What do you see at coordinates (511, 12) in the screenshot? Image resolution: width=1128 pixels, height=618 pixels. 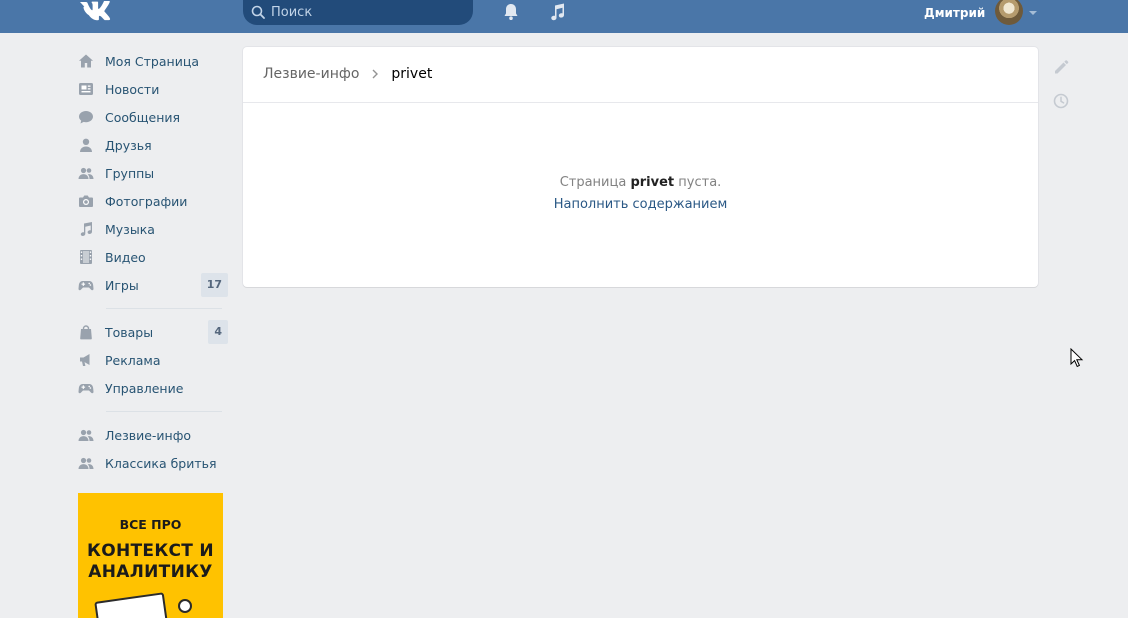 I see `bell-icon` at bounding box center [511, 12].